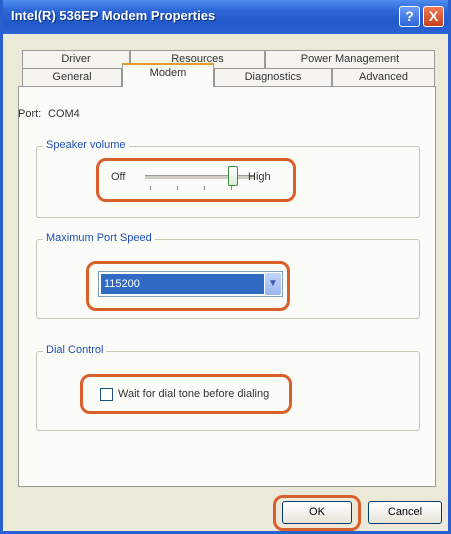 The image size is (451, 534). Describe the element at coordinates (113, 15) in the screenshot. I see `window-title: Intel(R) 536EP Modem Properties` at that location.